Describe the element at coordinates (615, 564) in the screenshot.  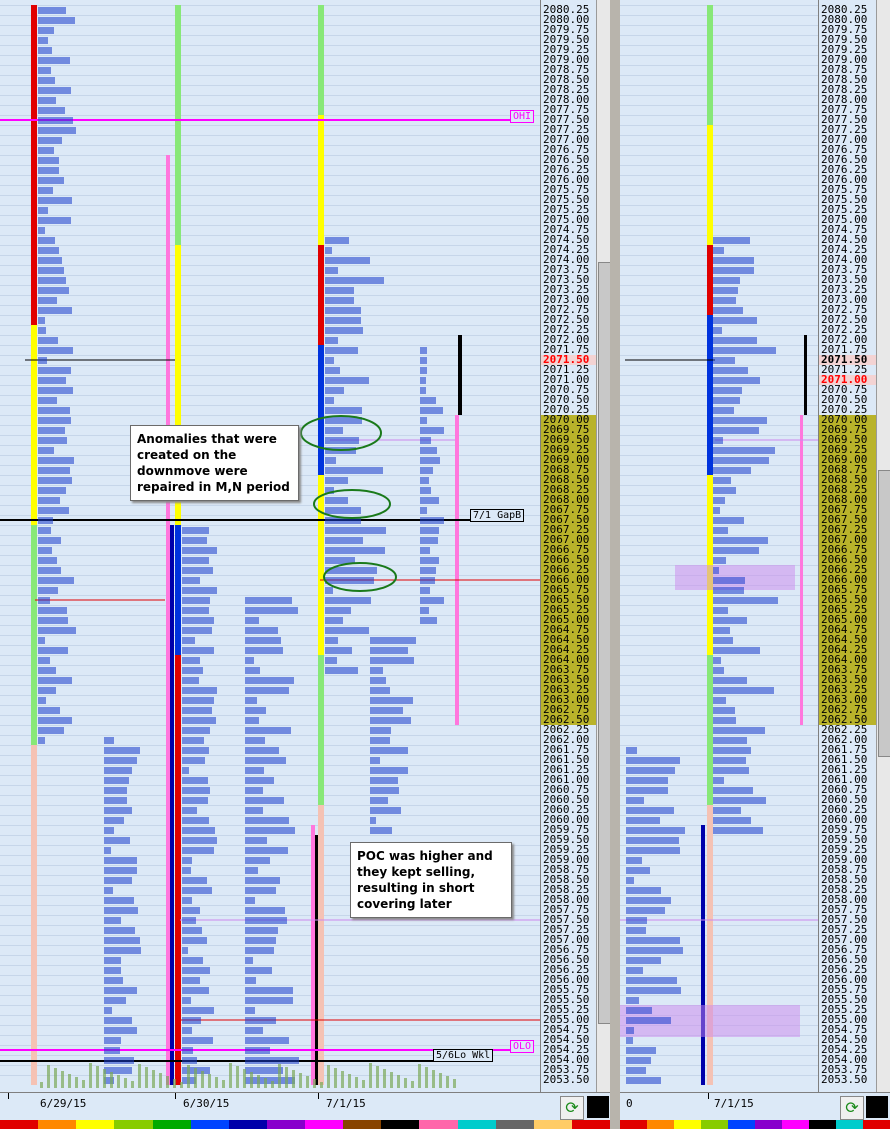
I see `pane-divider` at that location.